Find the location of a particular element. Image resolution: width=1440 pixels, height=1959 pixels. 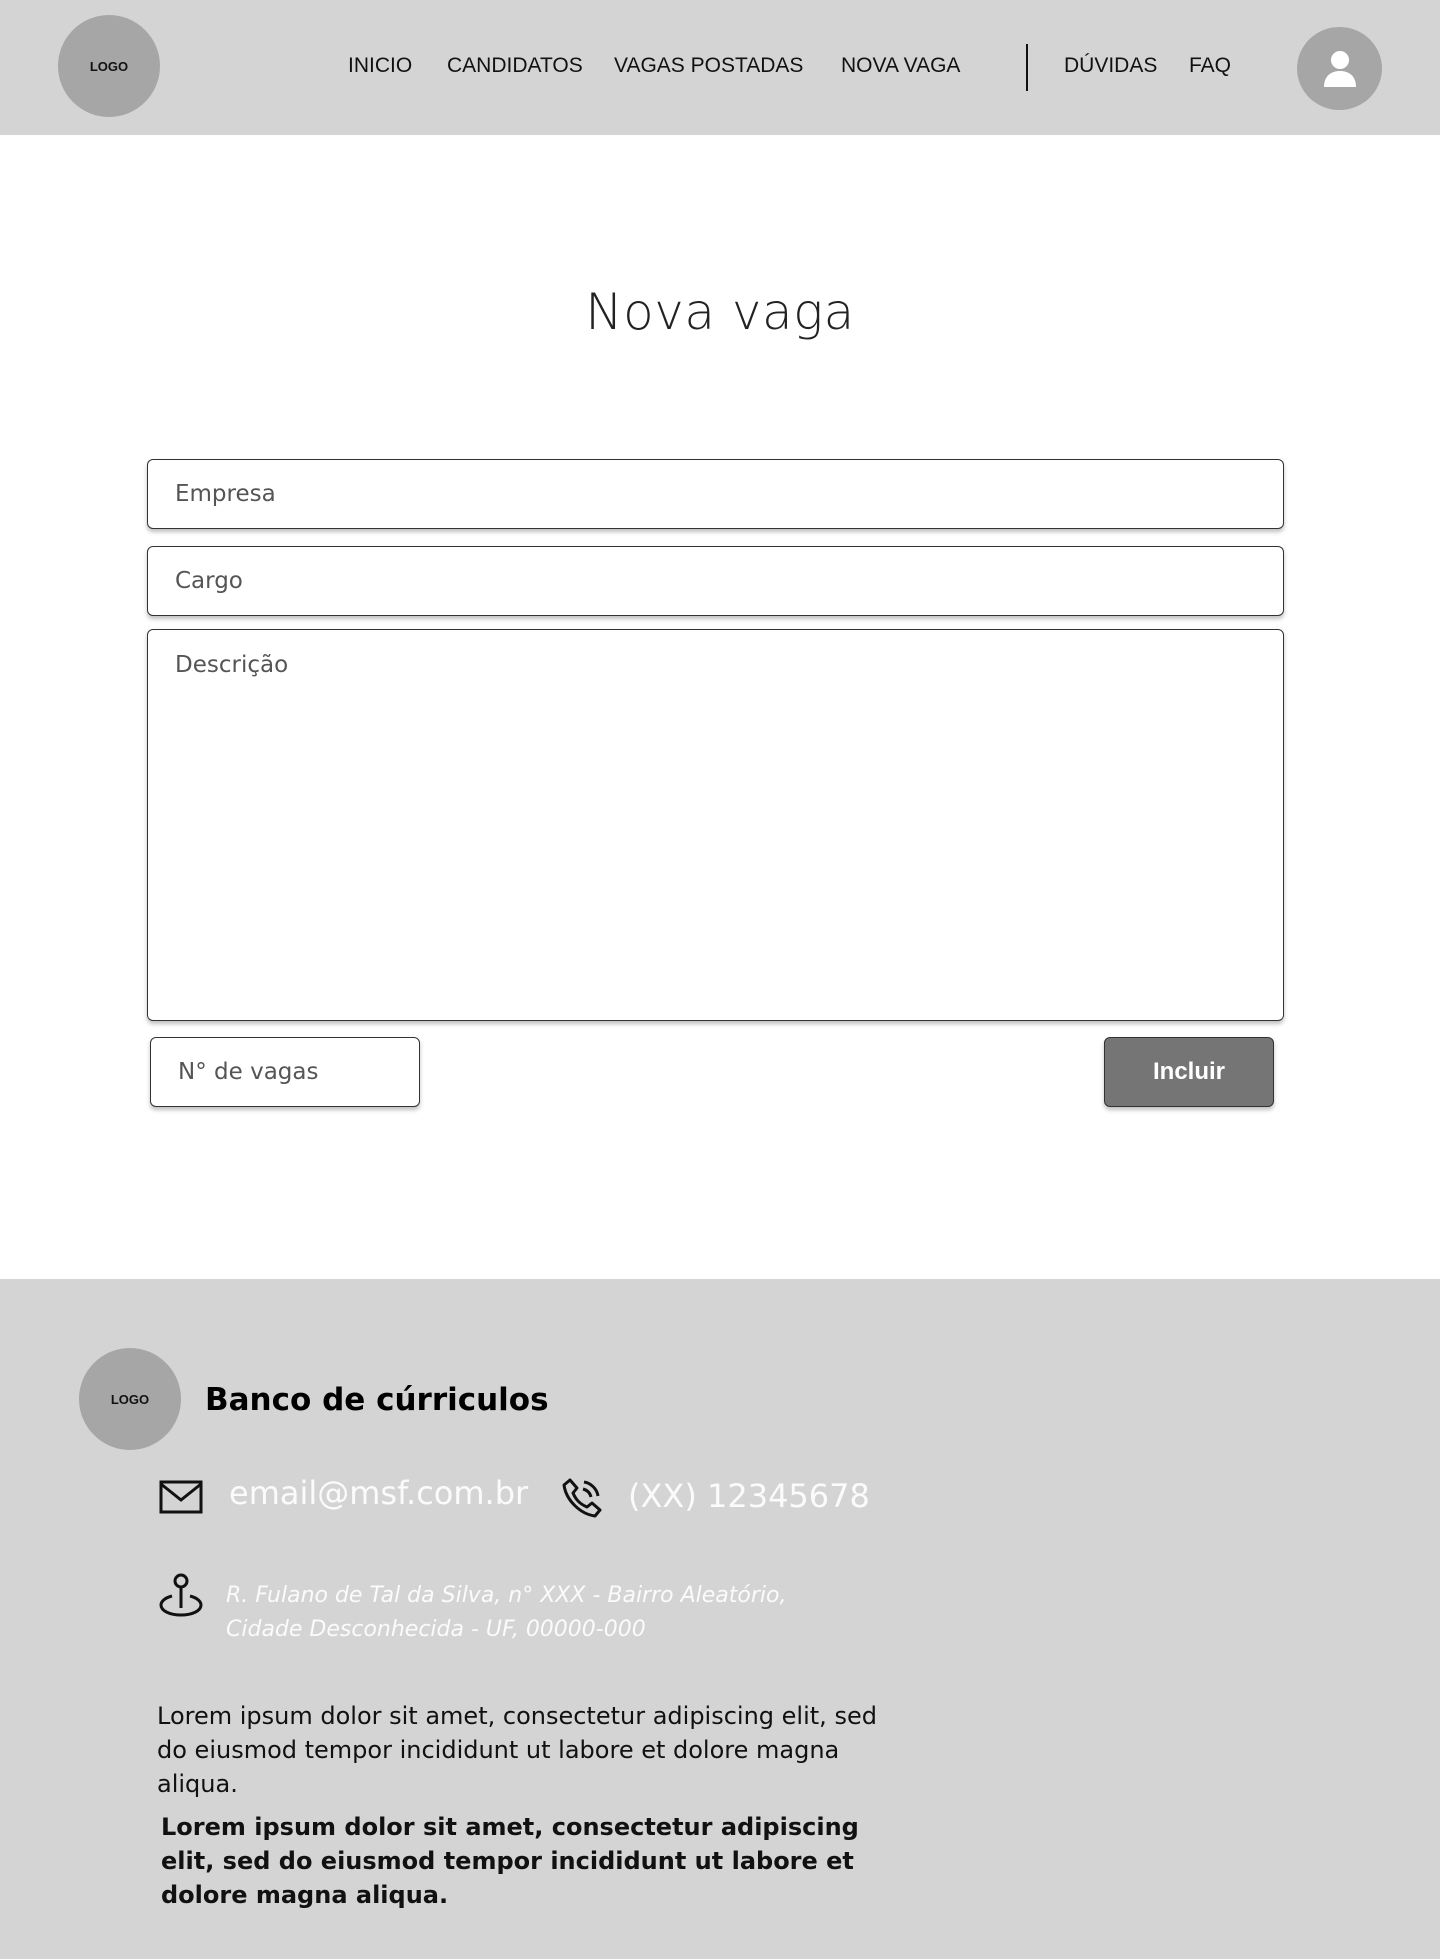

nav-item-faq: FAQ is located at coordinates (1210, 66).